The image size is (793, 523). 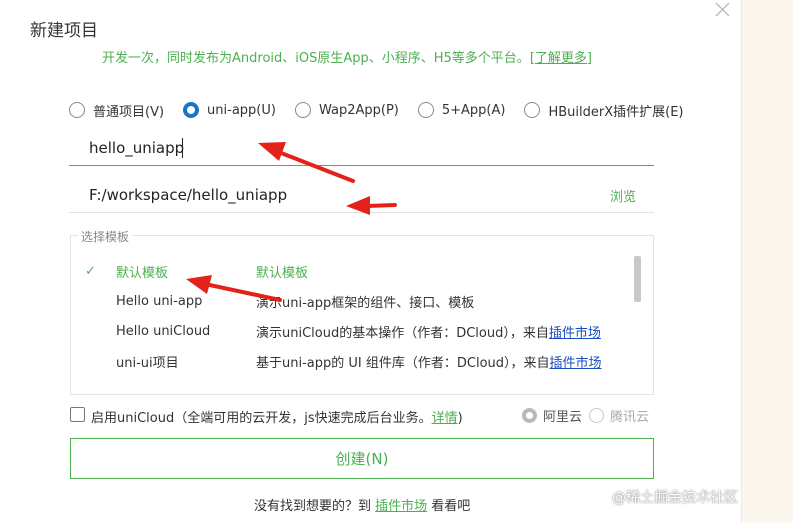 I want to click on radio-aliyun: 阿里云, so click(x=552, y=415).